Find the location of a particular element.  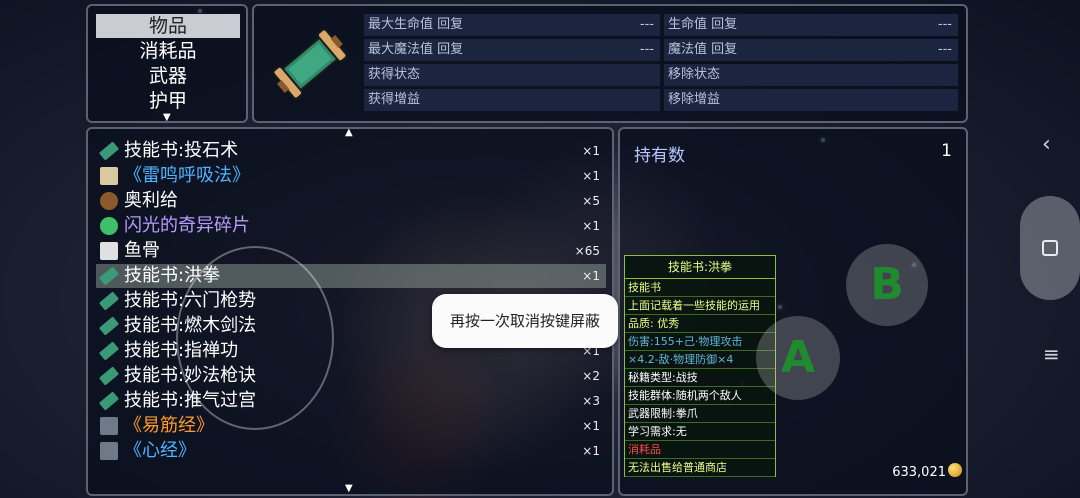

category-item-armor: 护甲 is located at coordinates (168, 101).